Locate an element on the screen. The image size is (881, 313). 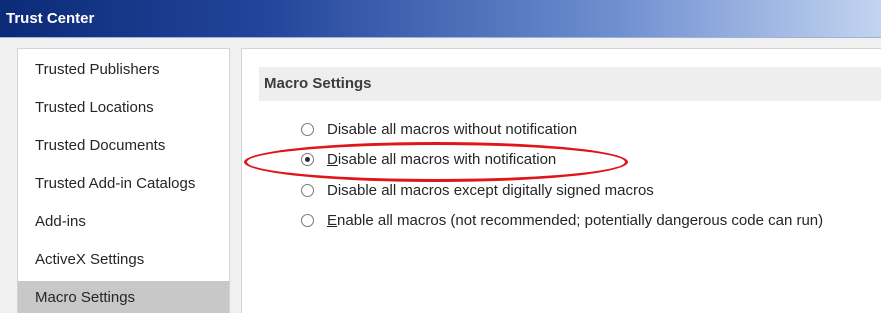
option-disable-with-notification: Disable all macros with notification is located at coordinates (428, 159).